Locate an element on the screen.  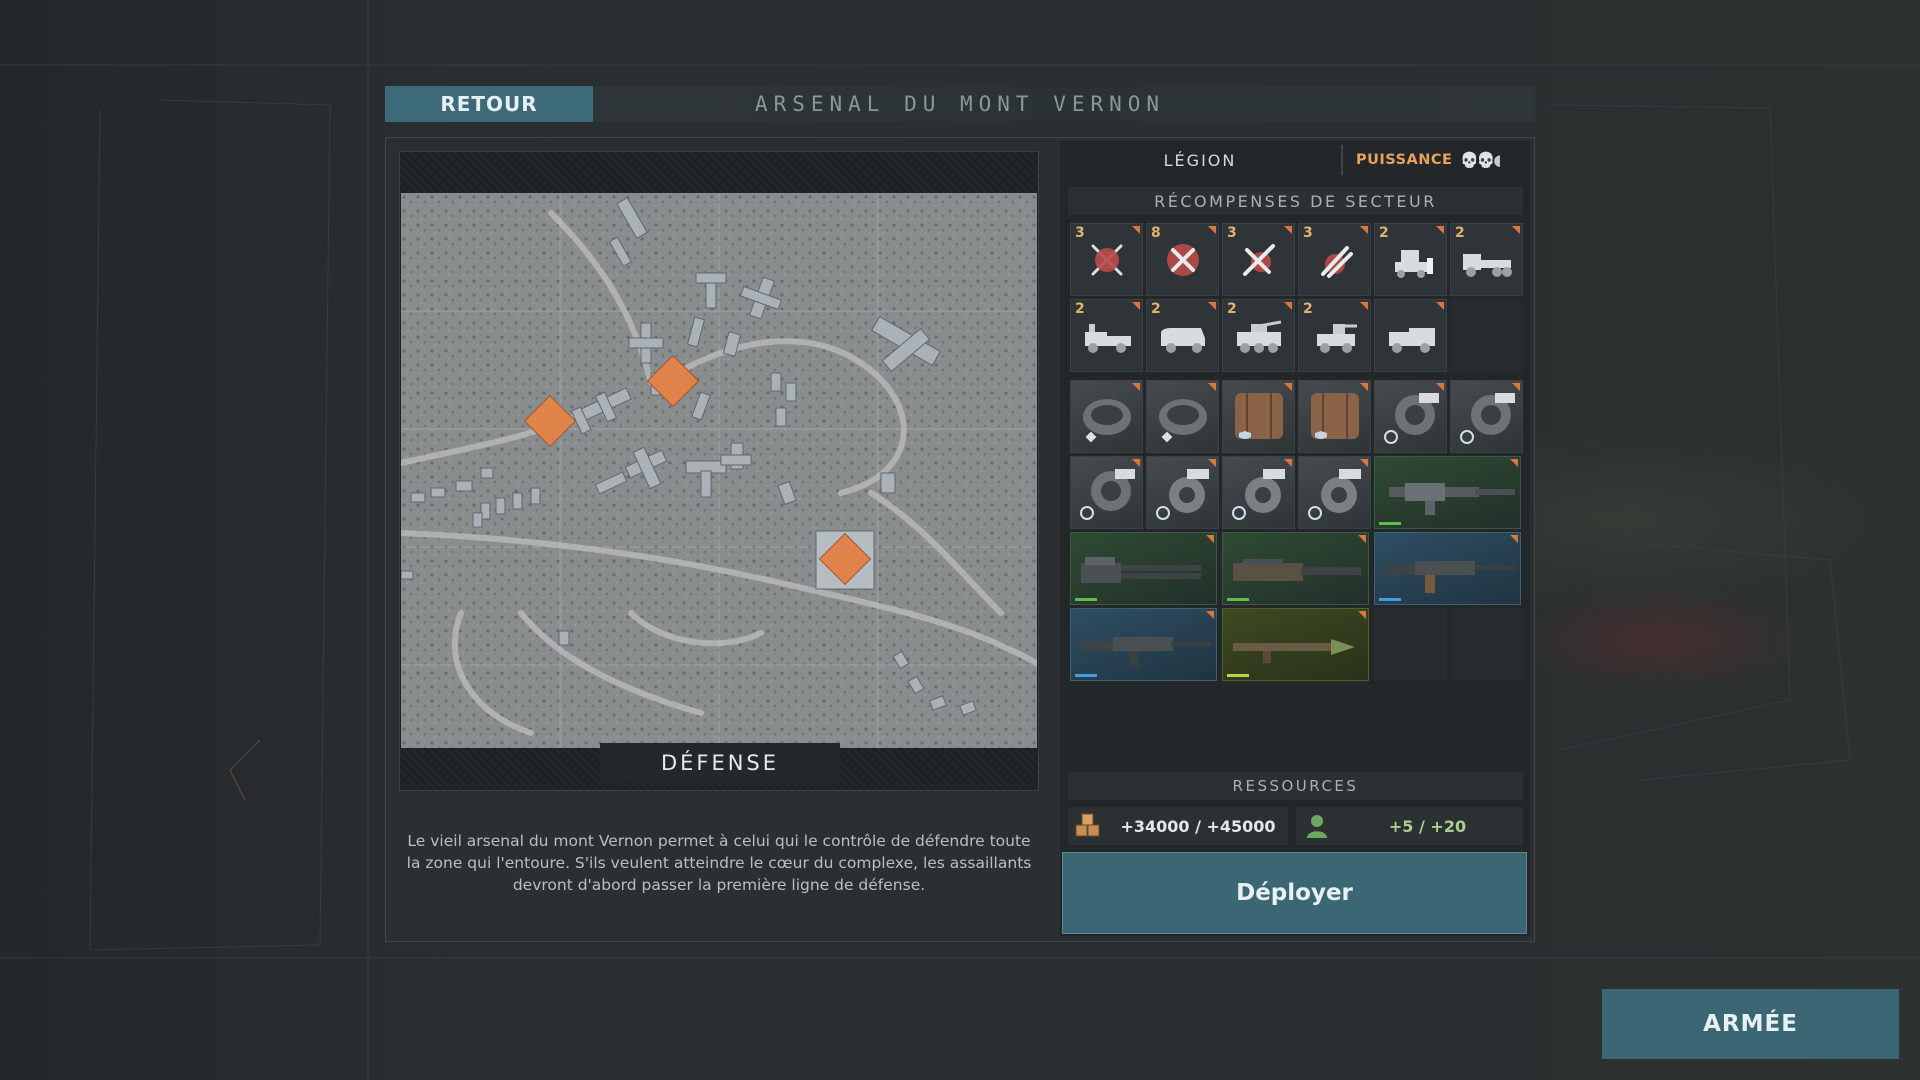
resources-header: RESSOURCES is located at coordinates (1295, 786).